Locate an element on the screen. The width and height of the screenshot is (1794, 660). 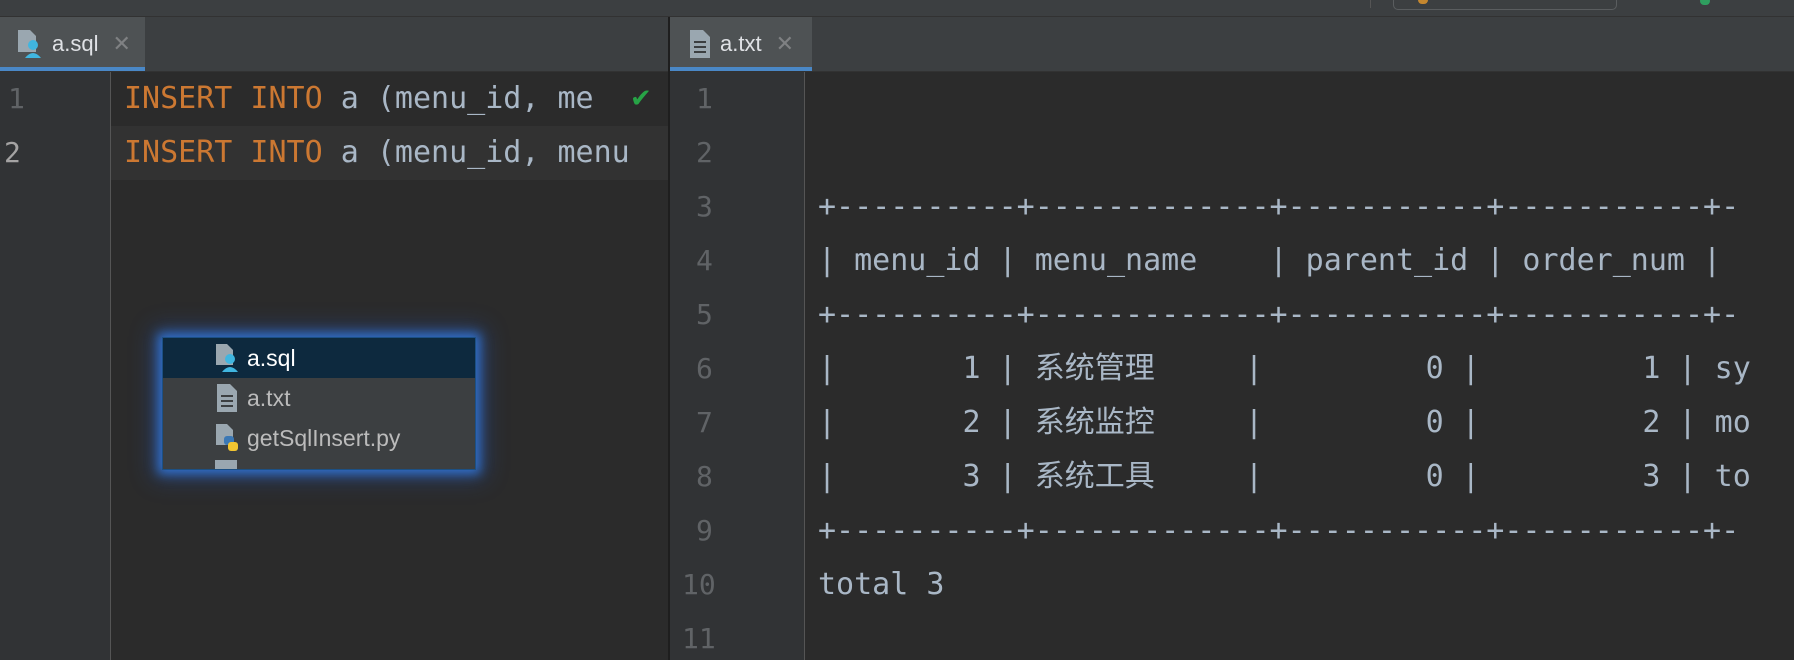
line-number: 3 is located at coordinates (704, 206).